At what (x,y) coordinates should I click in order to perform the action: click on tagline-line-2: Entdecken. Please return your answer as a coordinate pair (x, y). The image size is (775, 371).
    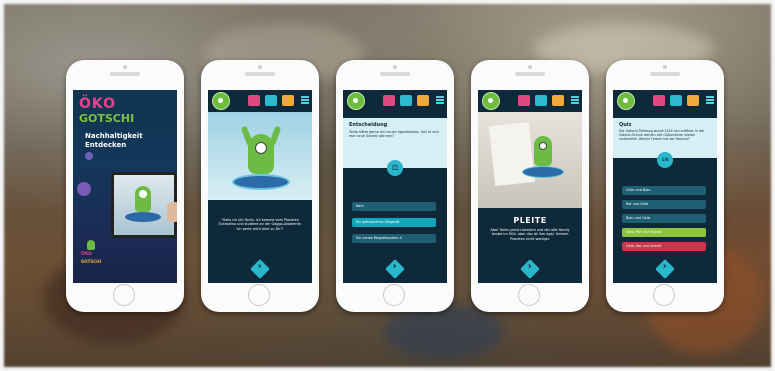
    Looking at the image, I should click on (106, 145).